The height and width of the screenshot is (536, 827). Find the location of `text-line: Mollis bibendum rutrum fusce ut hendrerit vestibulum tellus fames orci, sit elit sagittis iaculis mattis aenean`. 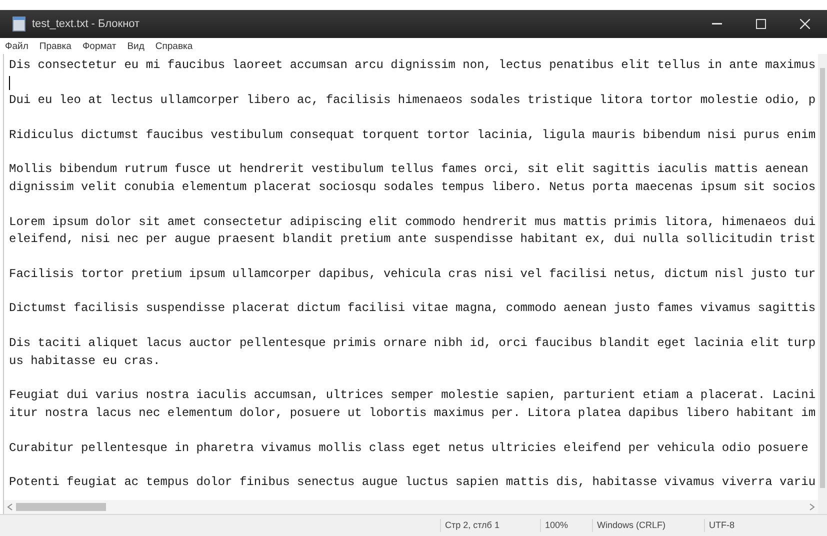

text-line: Mollis bibendum rutrum fusce ut hendrerit vestibulum tellus fames orci, sit elit sagittis iaculis mattis aenean is located at coordinates (408, 169).